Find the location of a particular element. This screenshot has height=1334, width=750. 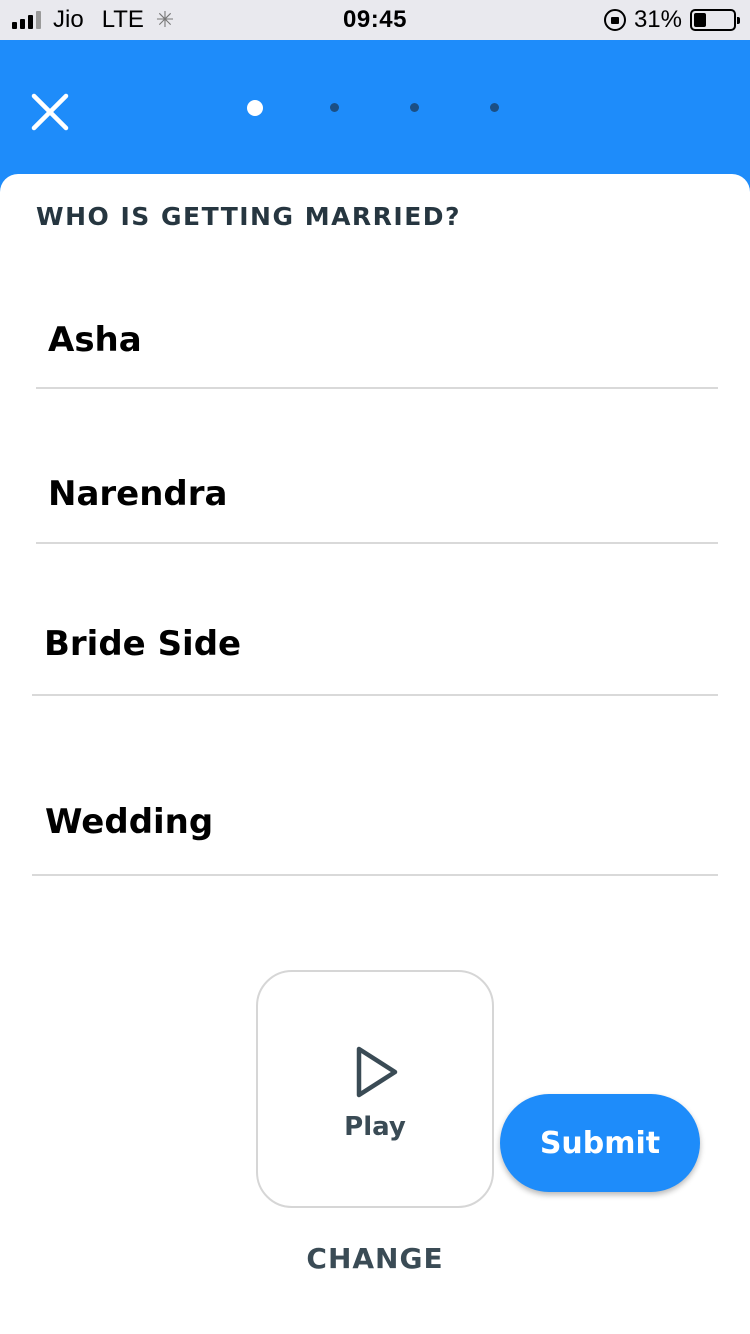

groom-name-field: Narendra is located at coordinates (377, 491).